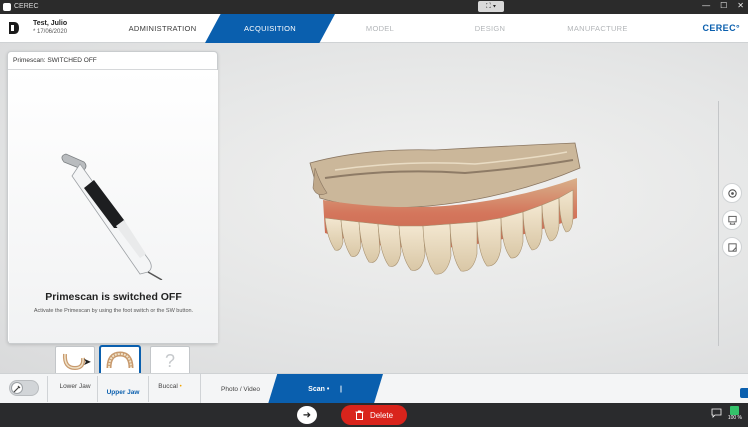  Describe the element at coordinates (123, 392) in the screenshot. I see `upper-jaw-label: Upper Jaw` at that location.